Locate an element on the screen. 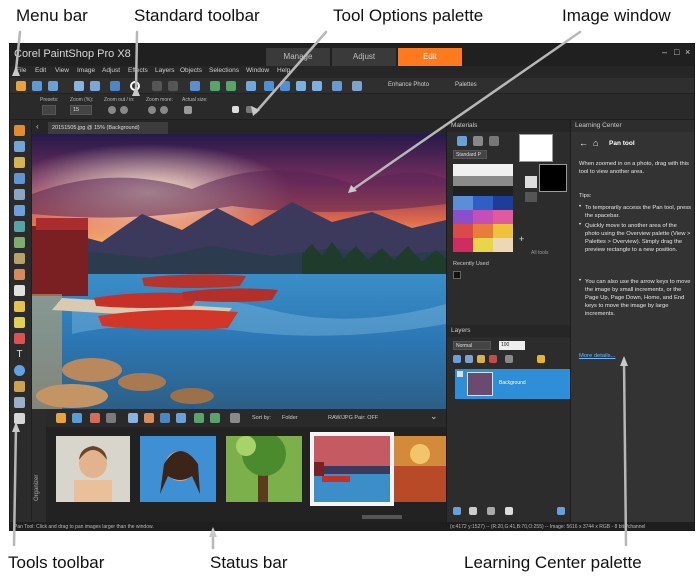 This screenshot has height=578, width=700. lock-icon is located at coordinates (541, 359).